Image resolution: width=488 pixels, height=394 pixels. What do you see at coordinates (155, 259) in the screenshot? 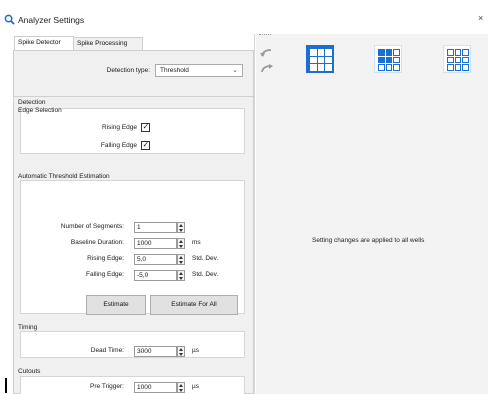
I see `rising-edge-input: 5,0` at bounding box center [155, 259].